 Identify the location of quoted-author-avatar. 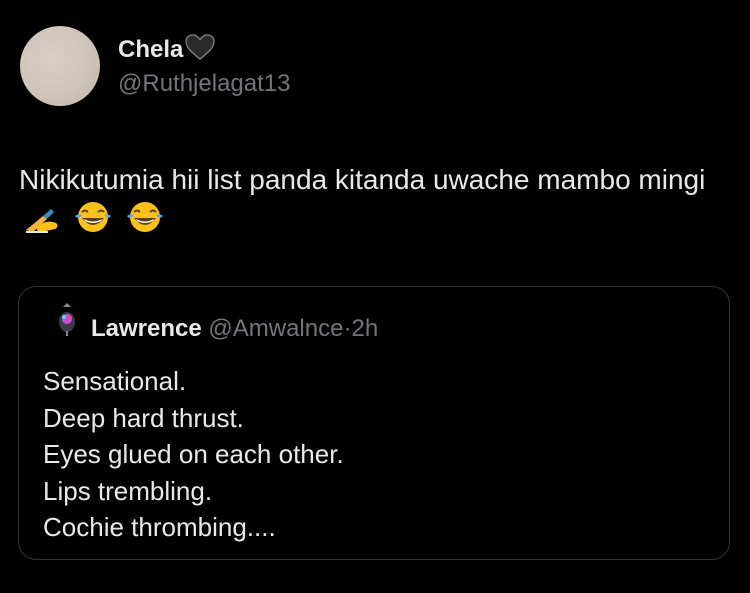
(67, 319).